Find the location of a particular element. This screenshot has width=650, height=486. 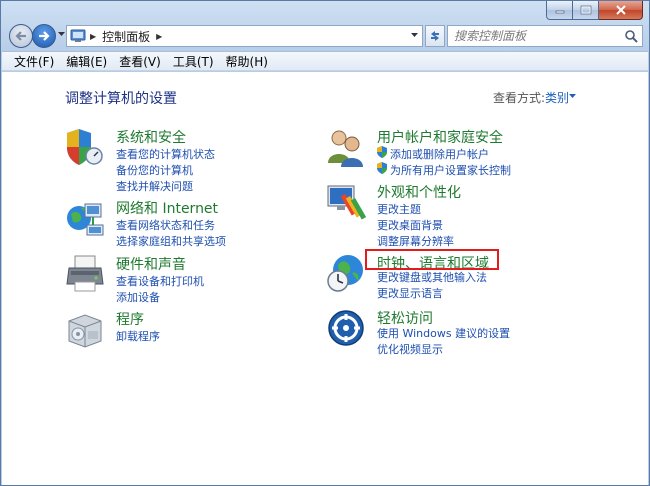

minimize-button is located at coordinates (559, 10).